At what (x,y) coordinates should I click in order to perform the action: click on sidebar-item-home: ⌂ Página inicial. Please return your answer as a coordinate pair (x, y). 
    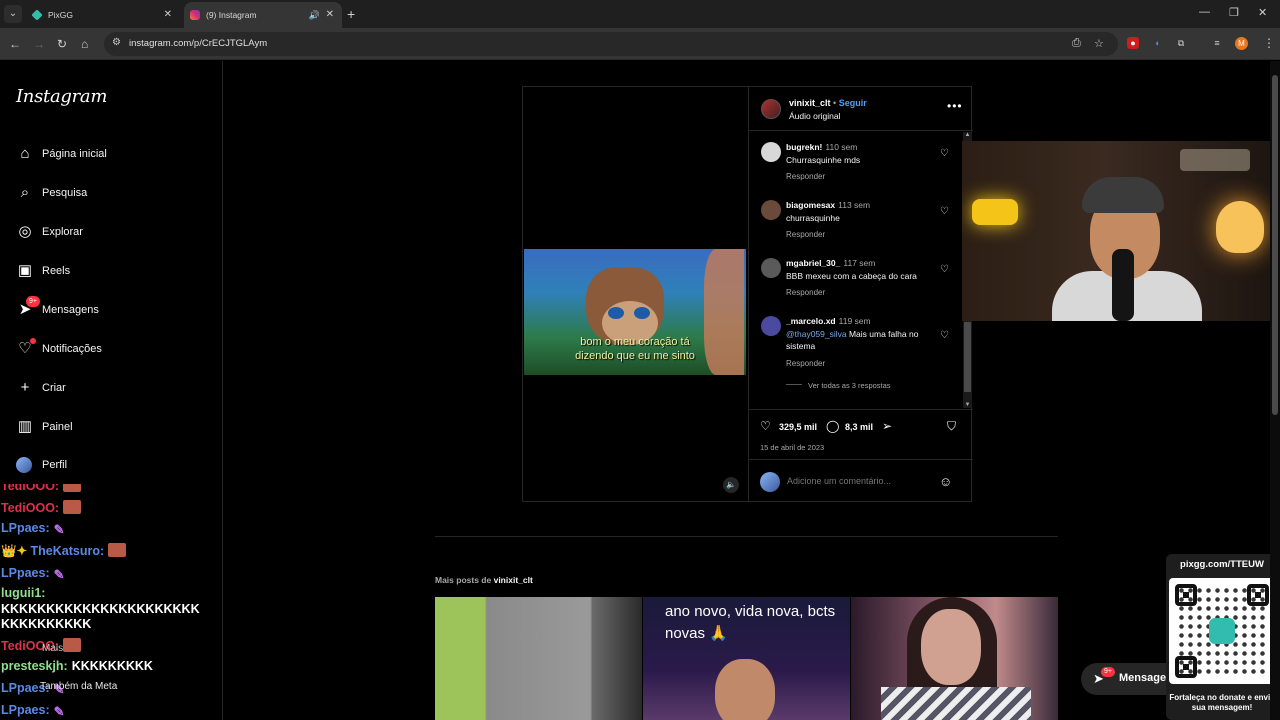
    Looking at the image, I should click on (111, 155).